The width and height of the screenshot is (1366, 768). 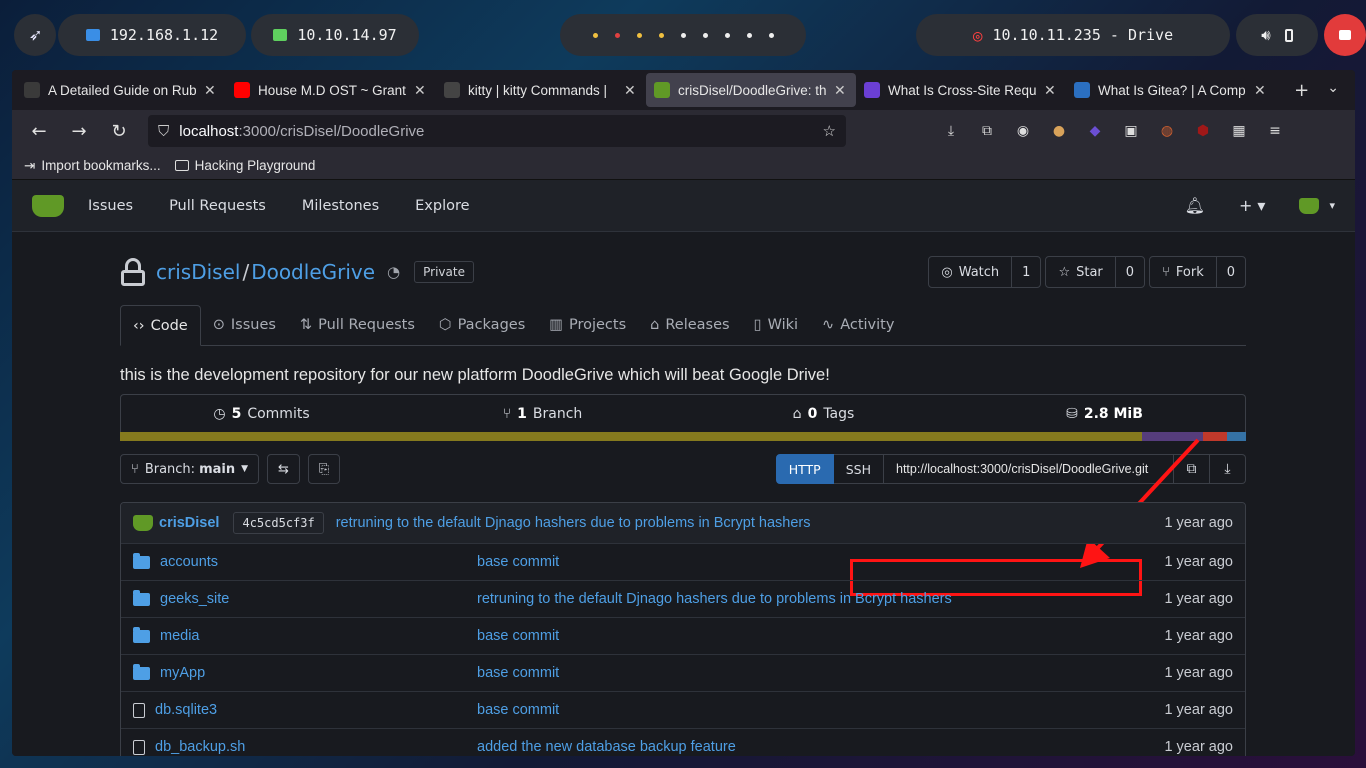 What do you see at coordinates (119, 131) in the screenshot?
I see `reload-button: ↻` at bounding box center [119, 131].